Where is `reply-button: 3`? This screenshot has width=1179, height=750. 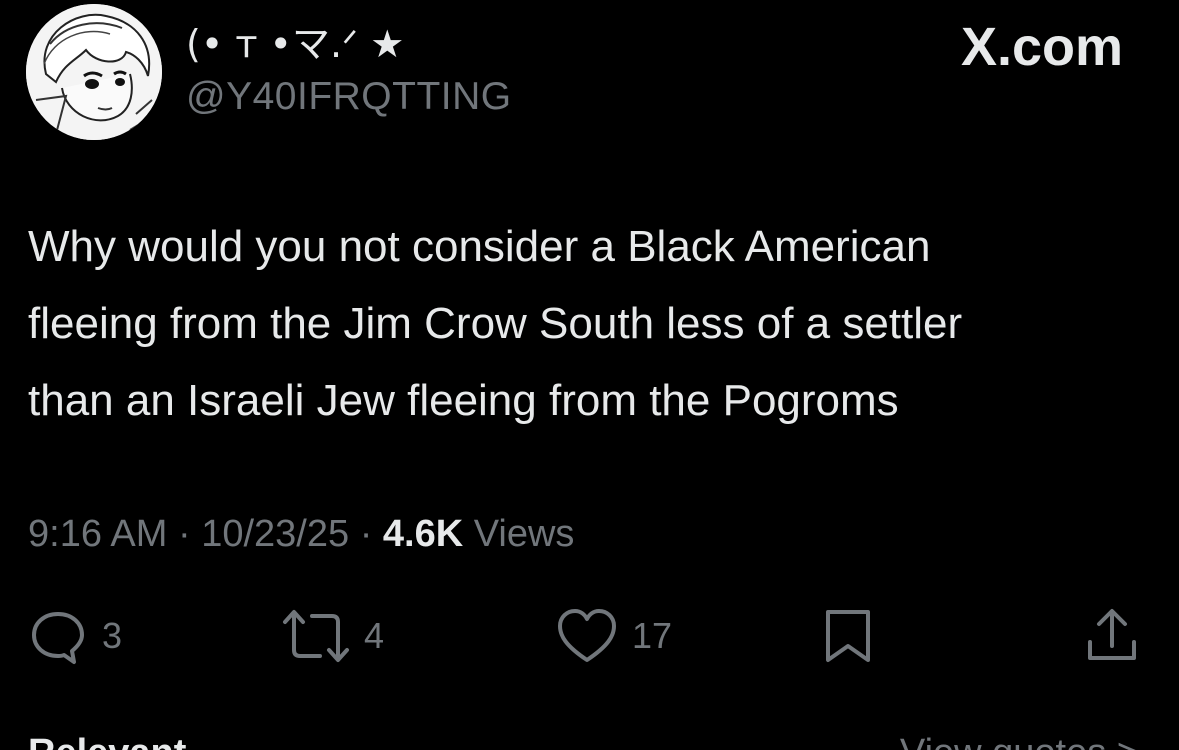 reply-button: 3 is located at coordinates (75, 636).